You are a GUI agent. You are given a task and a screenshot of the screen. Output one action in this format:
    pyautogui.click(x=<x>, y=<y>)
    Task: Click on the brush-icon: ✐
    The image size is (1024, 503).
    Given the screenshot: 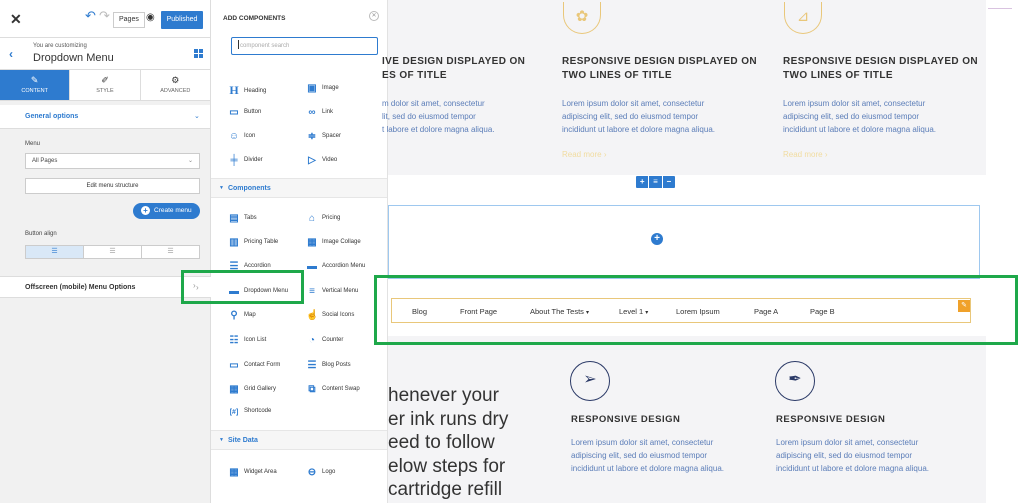 What is the action you would take?
    pyautogui.click(x=105, y=80)
    